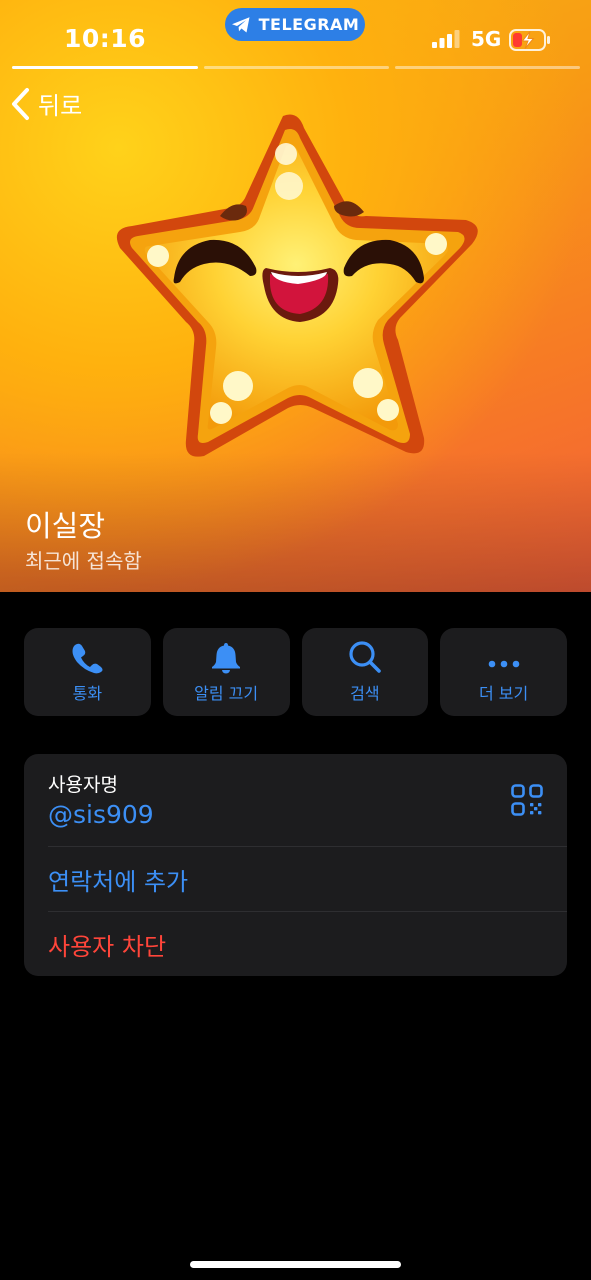 The height and width of the screenshot is (1280, 591). I want to click on add-contact-button: 연락처에 추가, so click(307, 879).